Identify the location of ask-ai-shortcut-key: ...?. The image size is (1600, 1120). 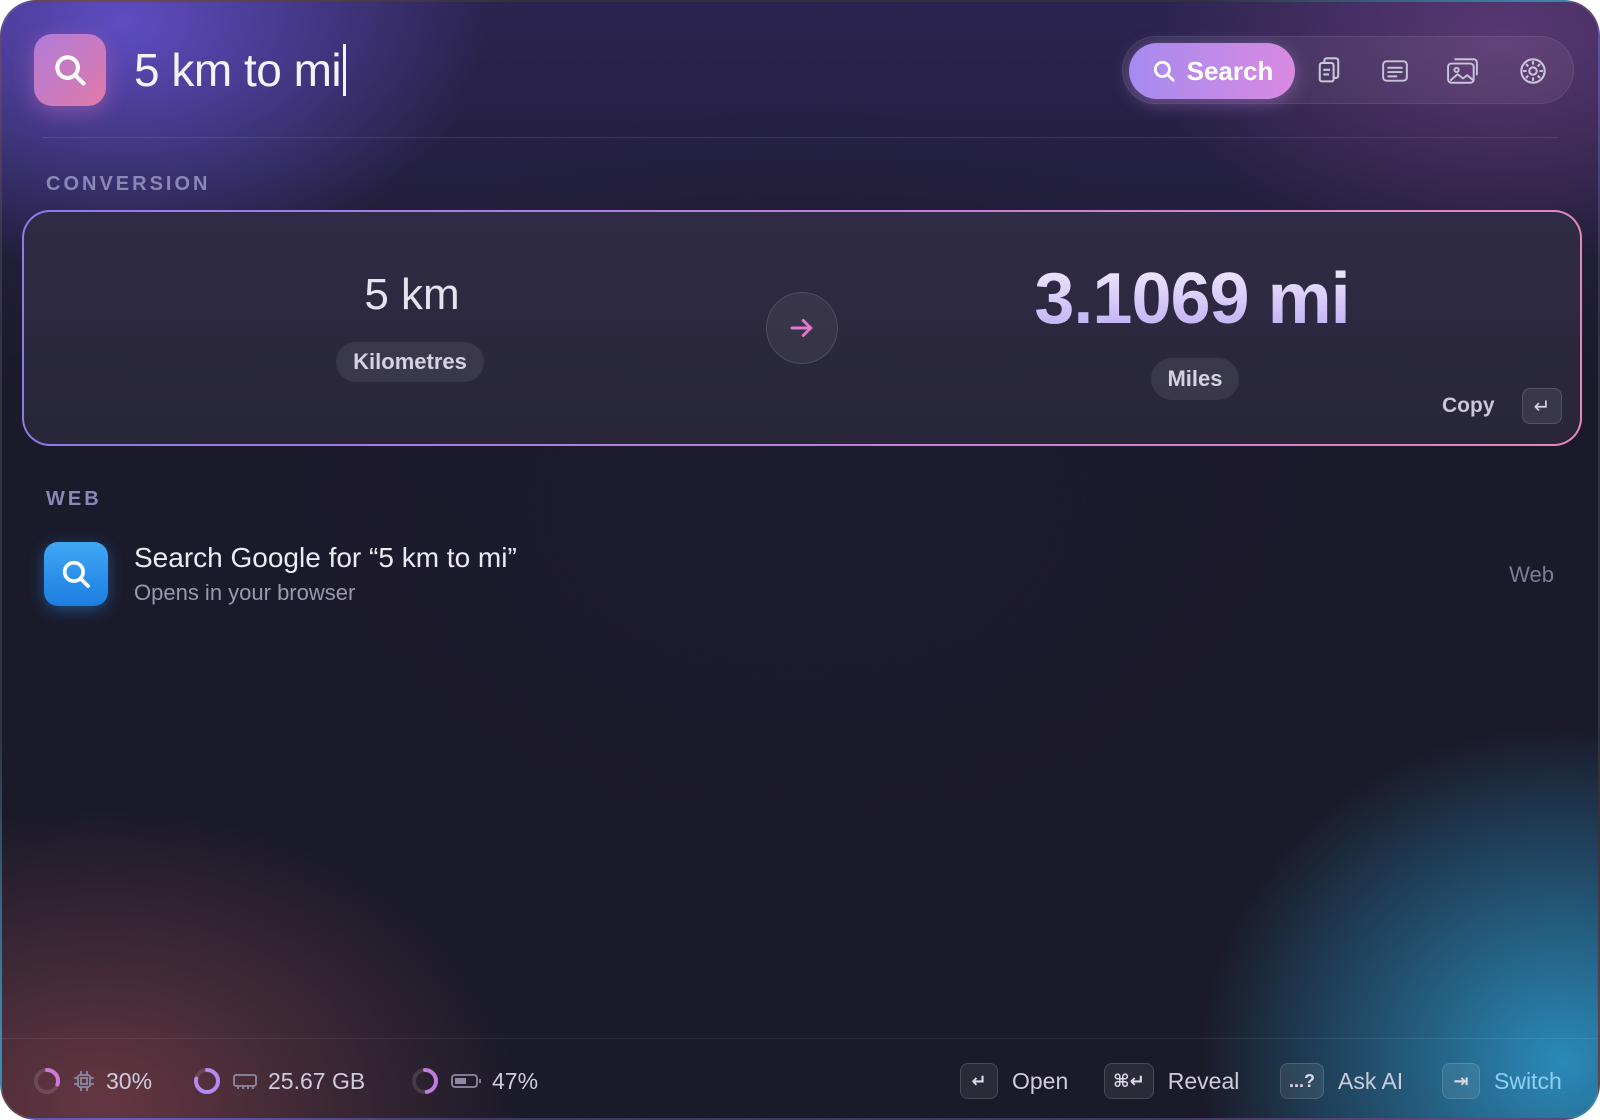
(1302, 1081).